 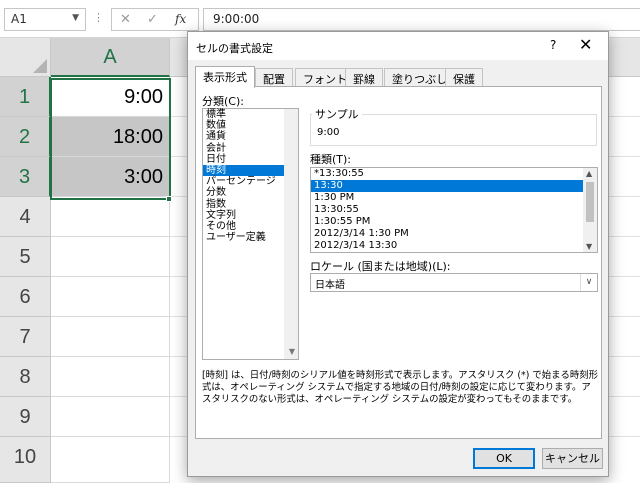 What do you see at coordinates (169, 199) in the screenshot?
I see `fill-handle` at bounding box center [169, 199].